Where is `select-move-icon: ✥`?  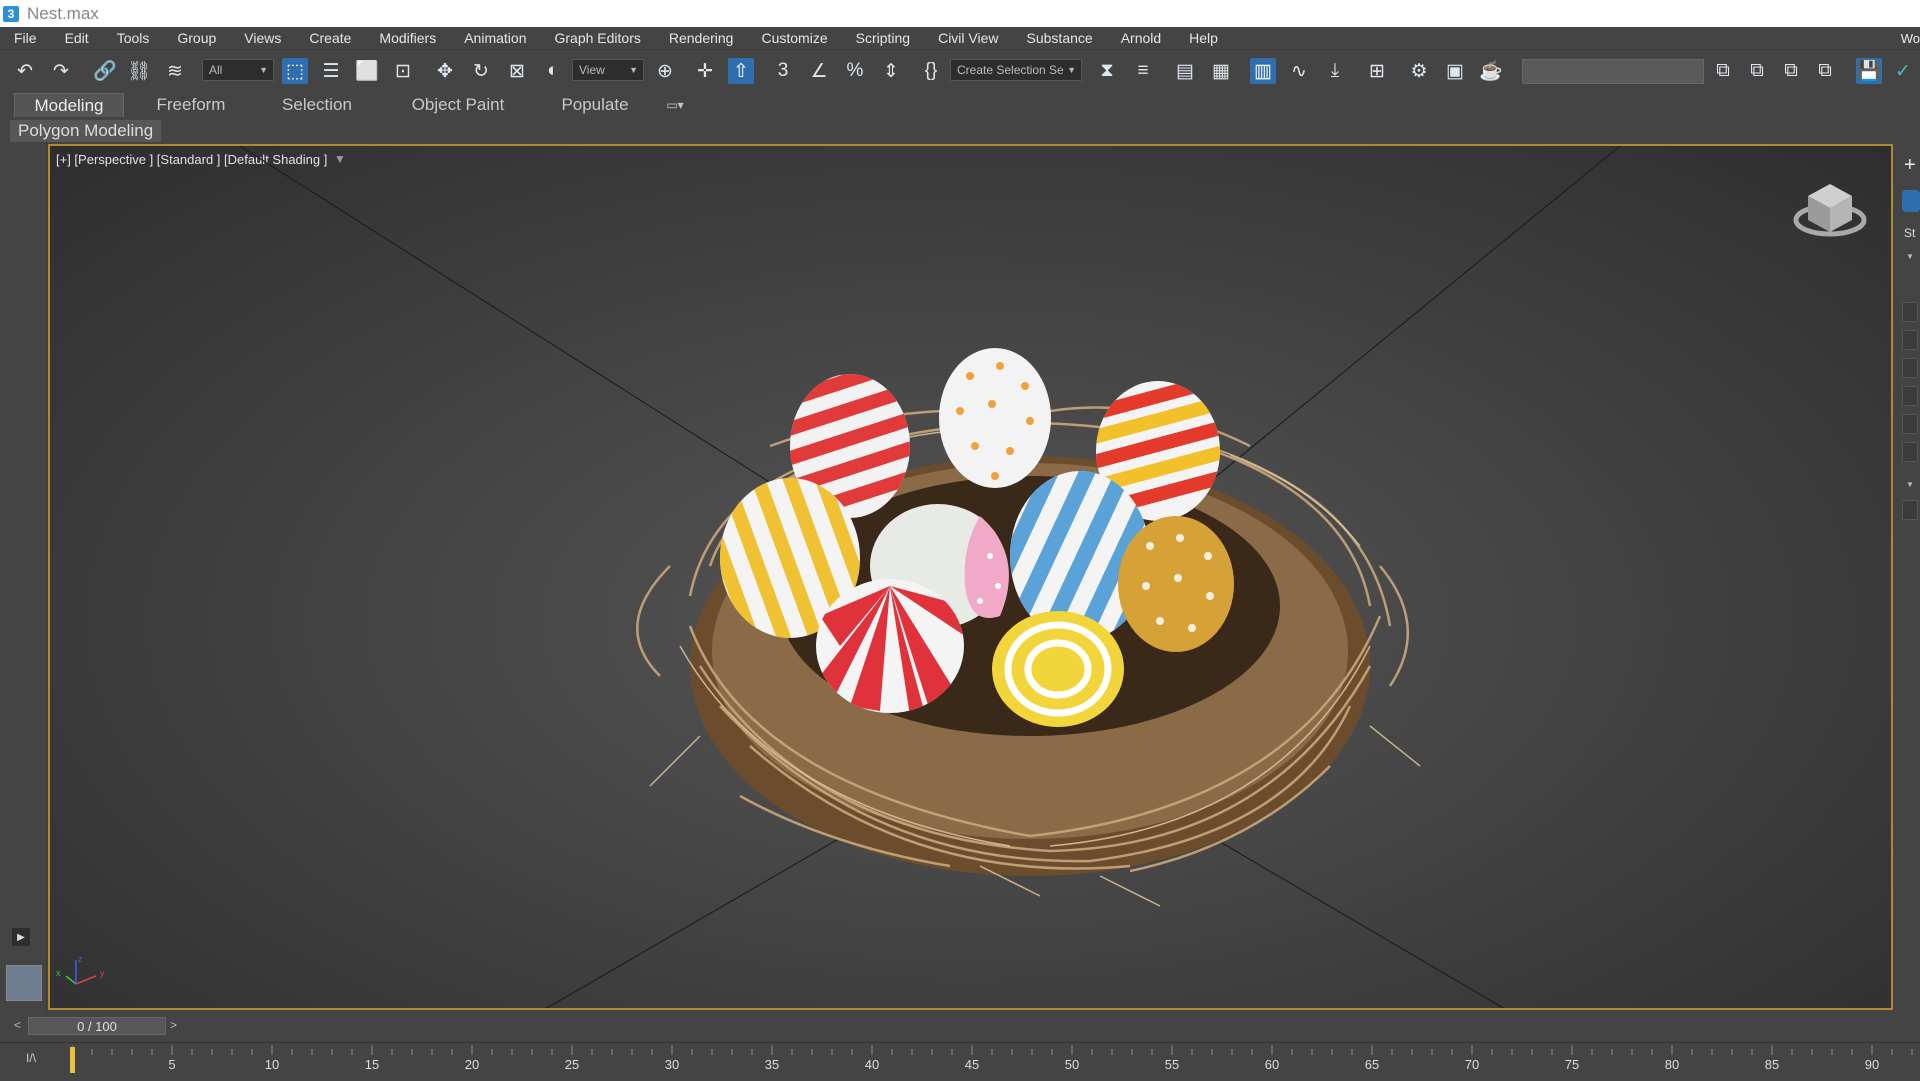 select-move-icon: ✥ is located at coordinates (445, 71).